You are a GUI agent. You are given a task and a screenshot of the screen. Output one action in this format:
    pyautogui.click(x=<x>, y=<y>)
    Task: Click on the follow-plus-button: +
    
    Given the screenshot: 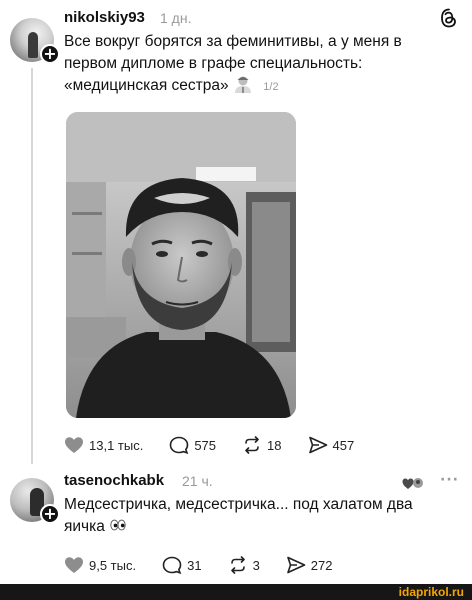 What is the action you would take?
    pyautogui.click(x=50, y=54)
    